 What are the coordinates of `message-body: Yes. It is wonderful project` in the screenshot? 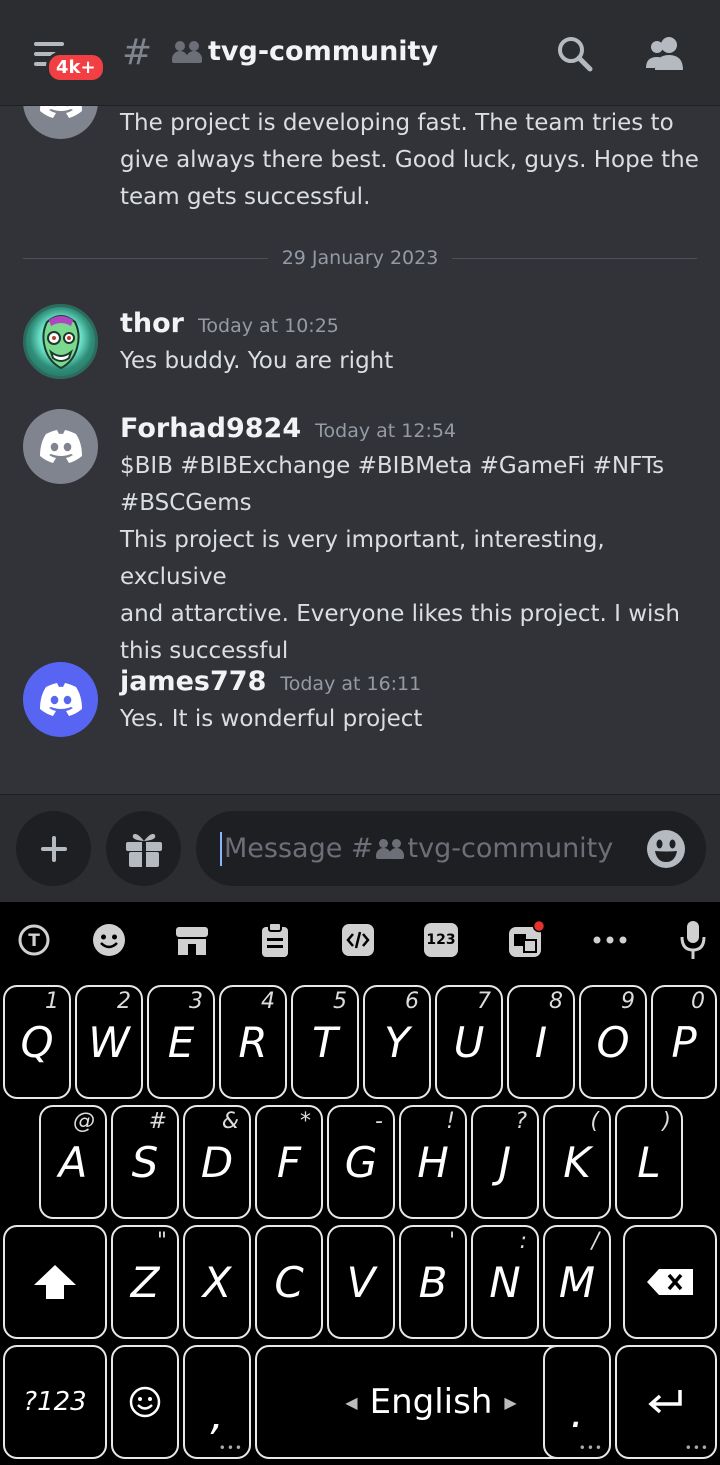 It's located at (410, 719).